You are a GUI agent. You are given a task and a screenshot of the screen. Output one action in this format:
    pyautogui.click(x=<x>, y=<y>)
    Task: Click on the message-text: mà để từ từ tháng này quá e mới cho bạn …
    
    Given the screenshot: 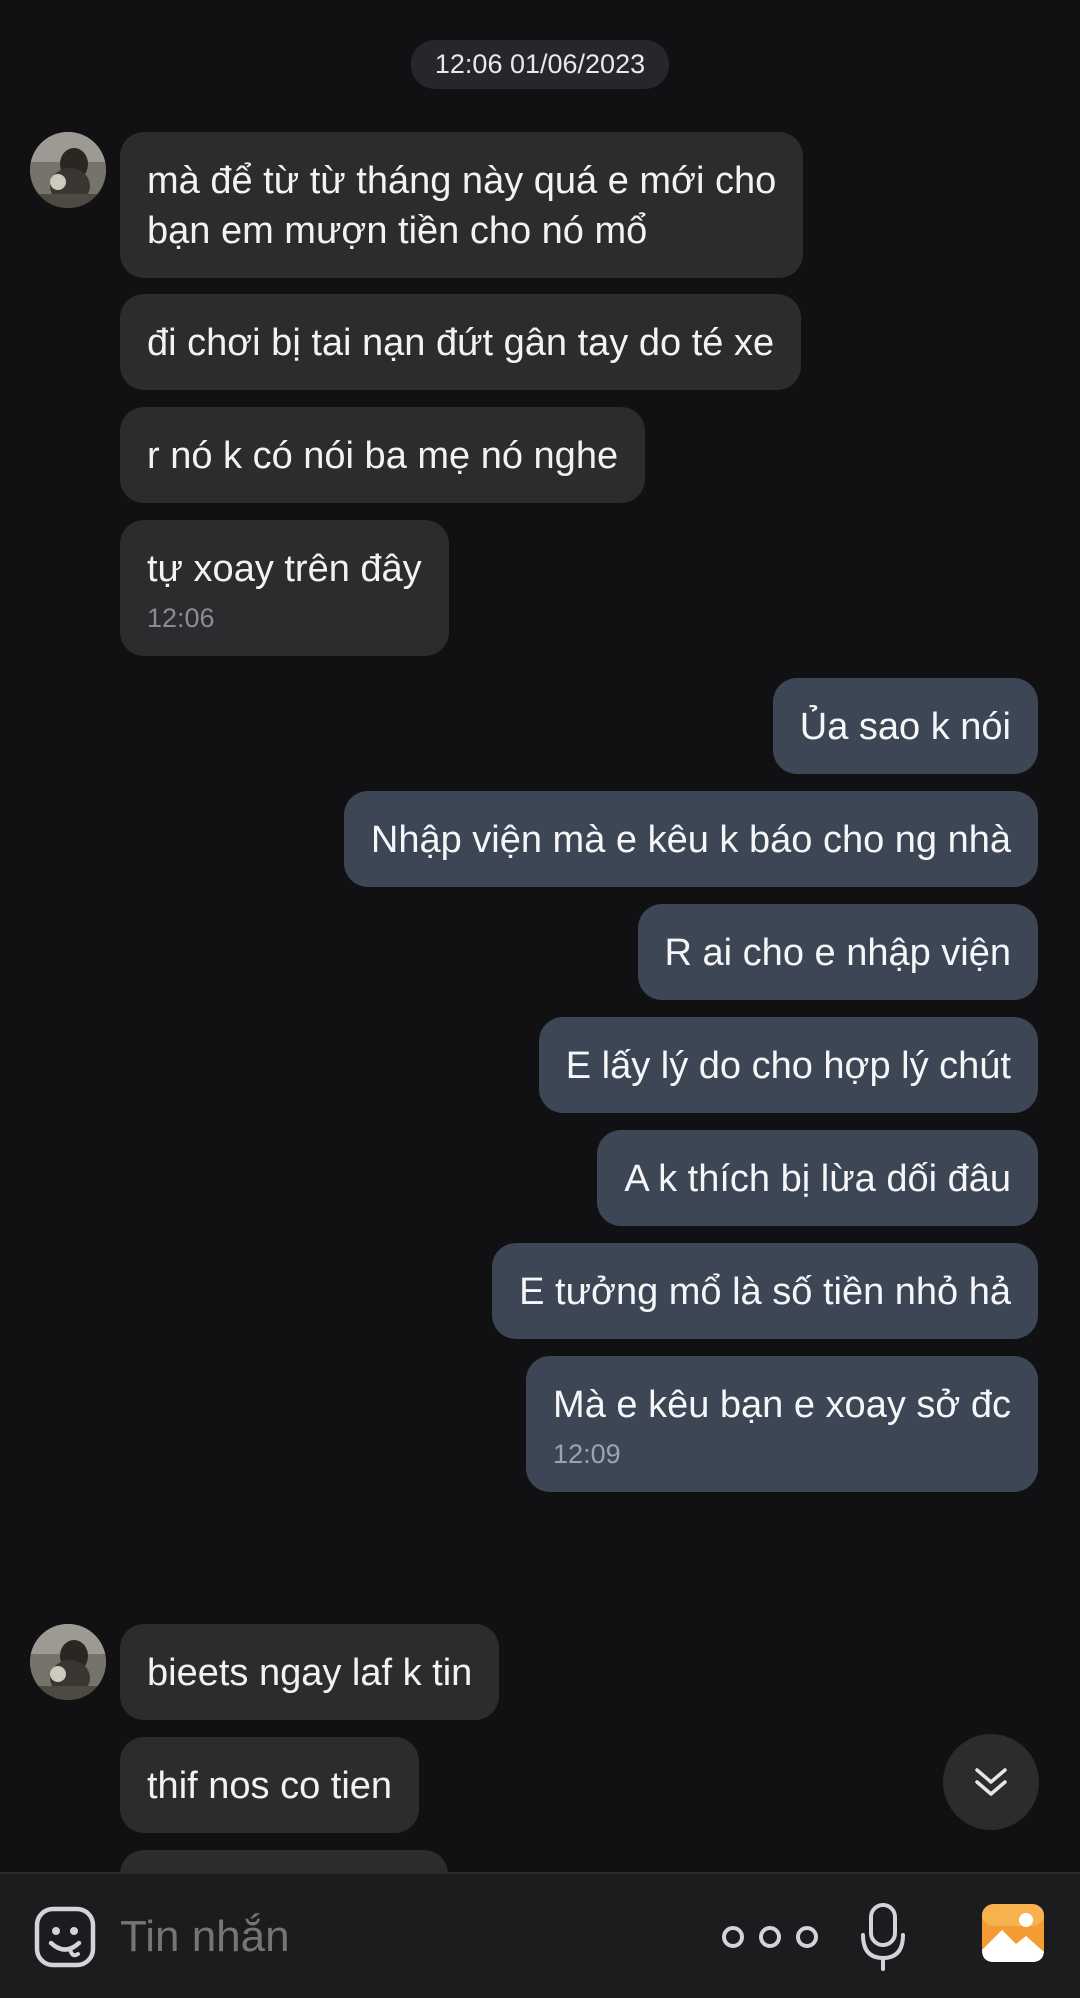 What is the action you would take?
    pyautogui.click(x=462, y=206)
    